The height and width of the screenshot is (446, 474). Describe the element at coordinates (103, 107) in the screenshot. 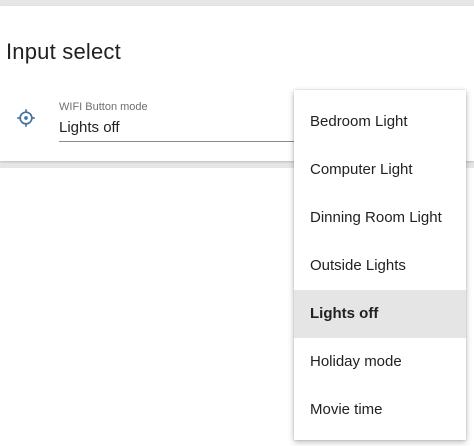

I see `field-label: WIFI Button mode` at that location.